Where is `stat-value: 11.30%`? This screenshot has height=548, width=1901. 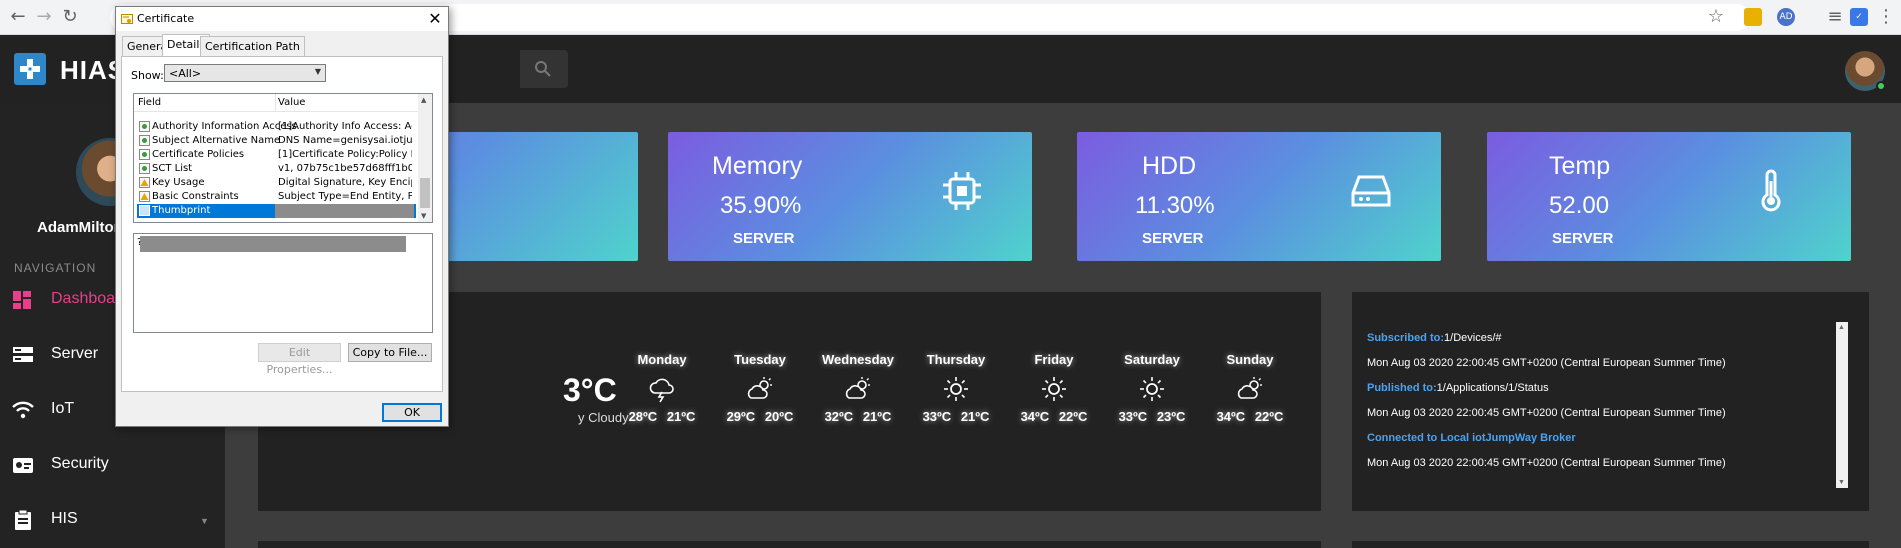
stat-value: 11.30% is located at coordinates (1175, 205).